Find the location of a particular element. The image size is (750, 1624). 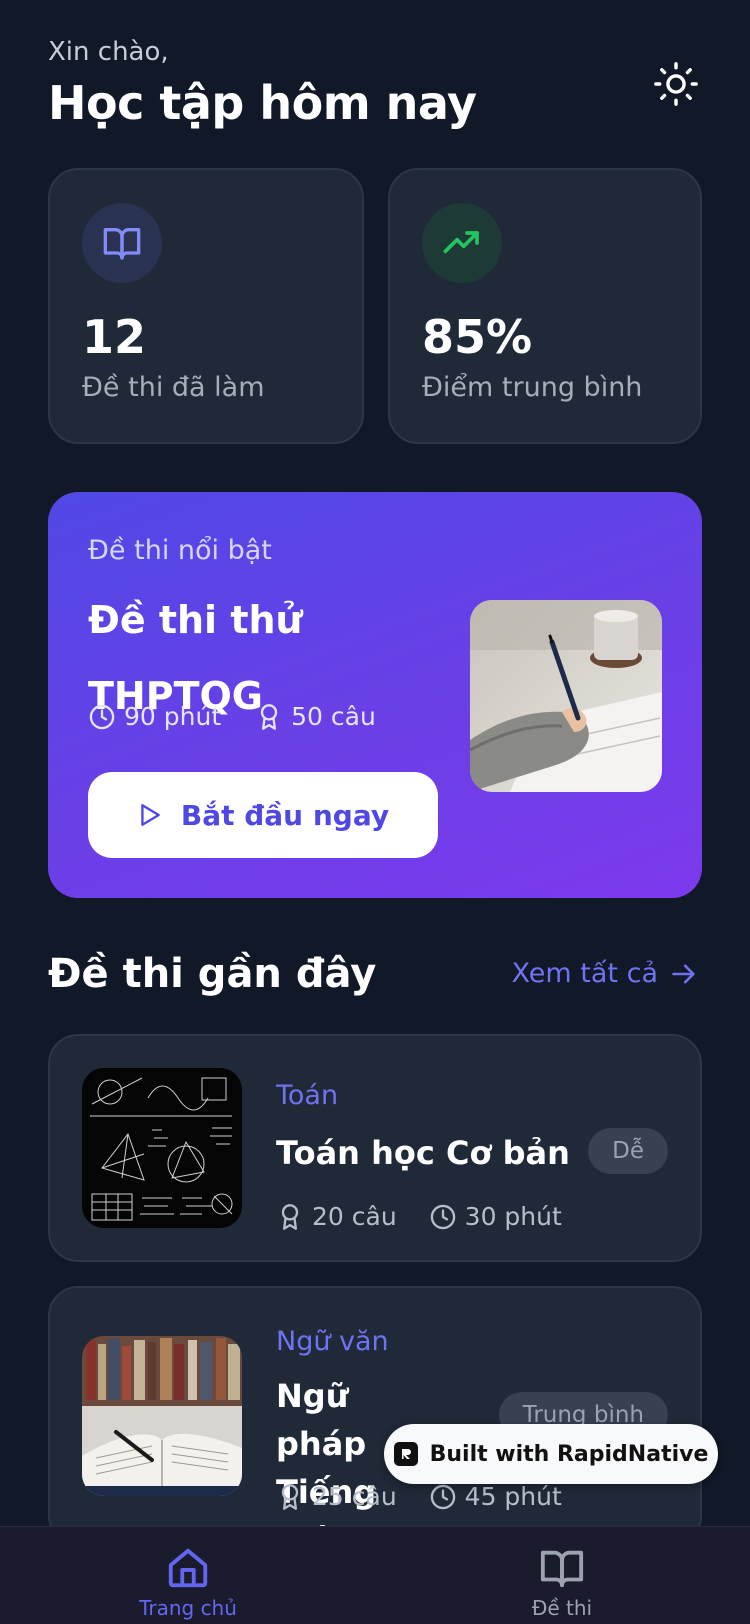

start-now-label: Bắt đầu ngay is located at coordinates (285, 815).